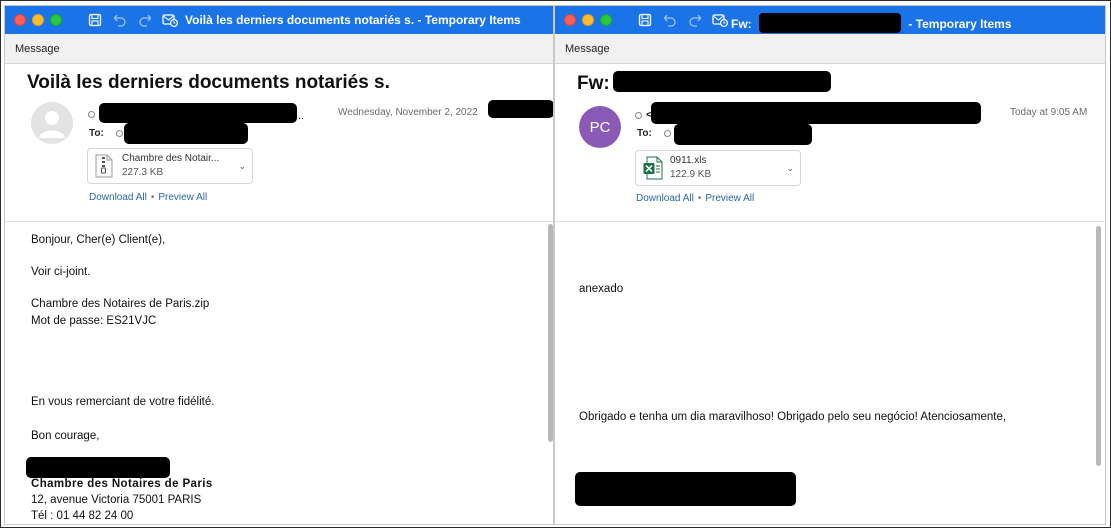 Image resolution: width=1111 pixels, height=528 pixels. I want to click on body-greeting: Bonjour, Cher(e) Client(e),, so click(98, 240).